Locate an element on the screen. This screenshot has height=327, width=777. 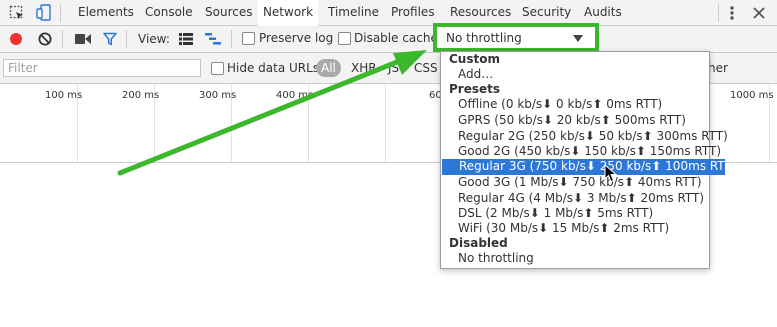
dropdown-option-regular-4g: Regular 4G (4 Mb/s⬇ 3 Mb/s⬆ 20ms RTT) is located at coordinates (583, 199).